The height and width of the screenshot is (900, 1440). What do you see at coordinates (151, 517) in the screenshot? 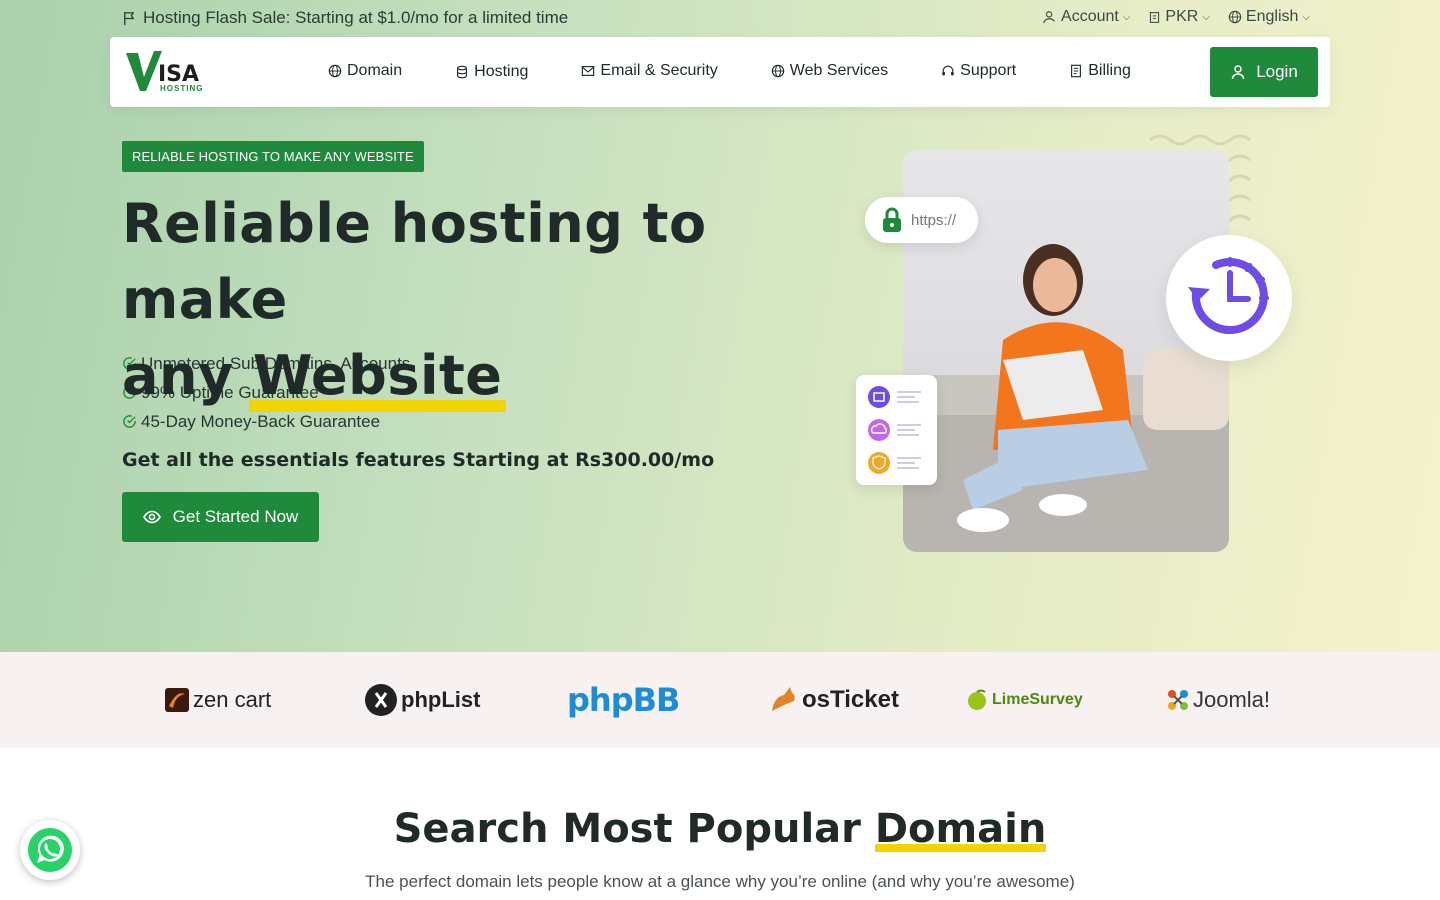
I see `eye-icon` at bounding box center [151, 517].